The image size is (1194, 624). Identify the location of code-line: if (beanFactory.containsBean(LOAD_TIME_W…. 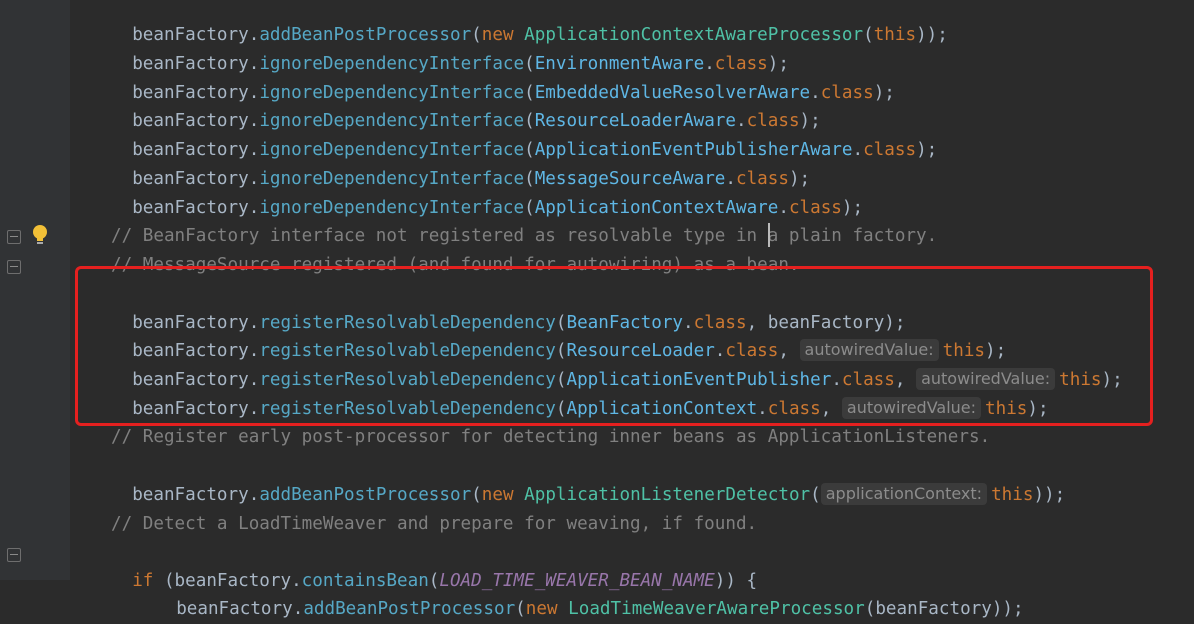
(434, 564).